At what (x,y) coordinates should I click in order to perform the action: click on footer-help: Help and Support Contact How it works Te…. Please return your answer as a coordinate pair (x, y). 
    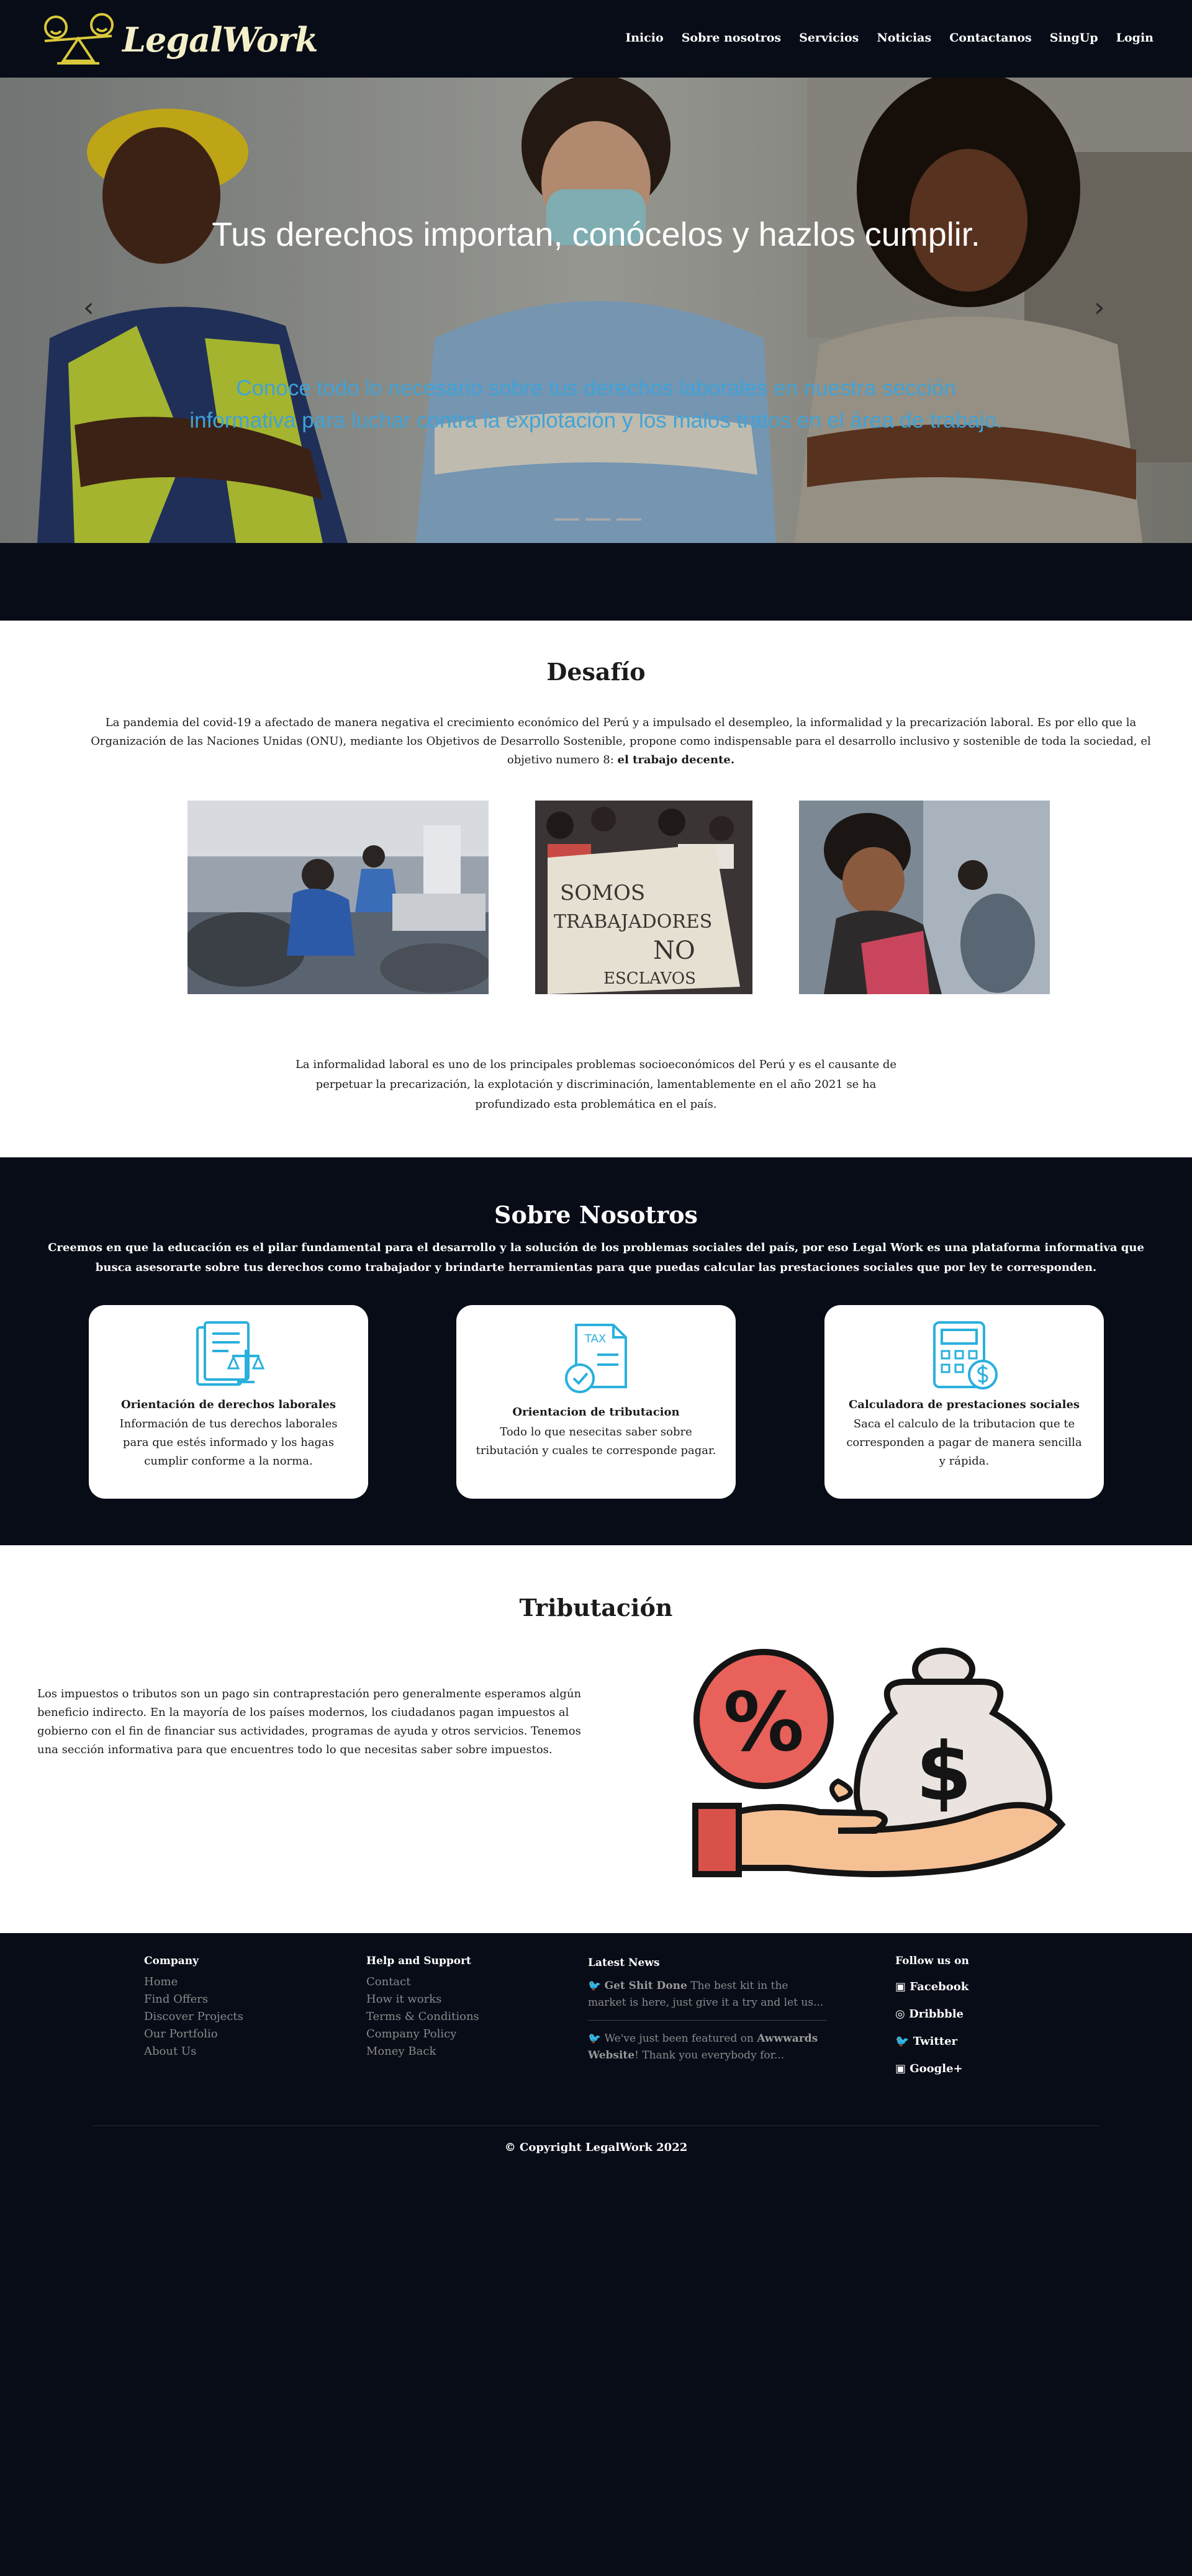
    Looking at the image, I should click on (422, 2008).